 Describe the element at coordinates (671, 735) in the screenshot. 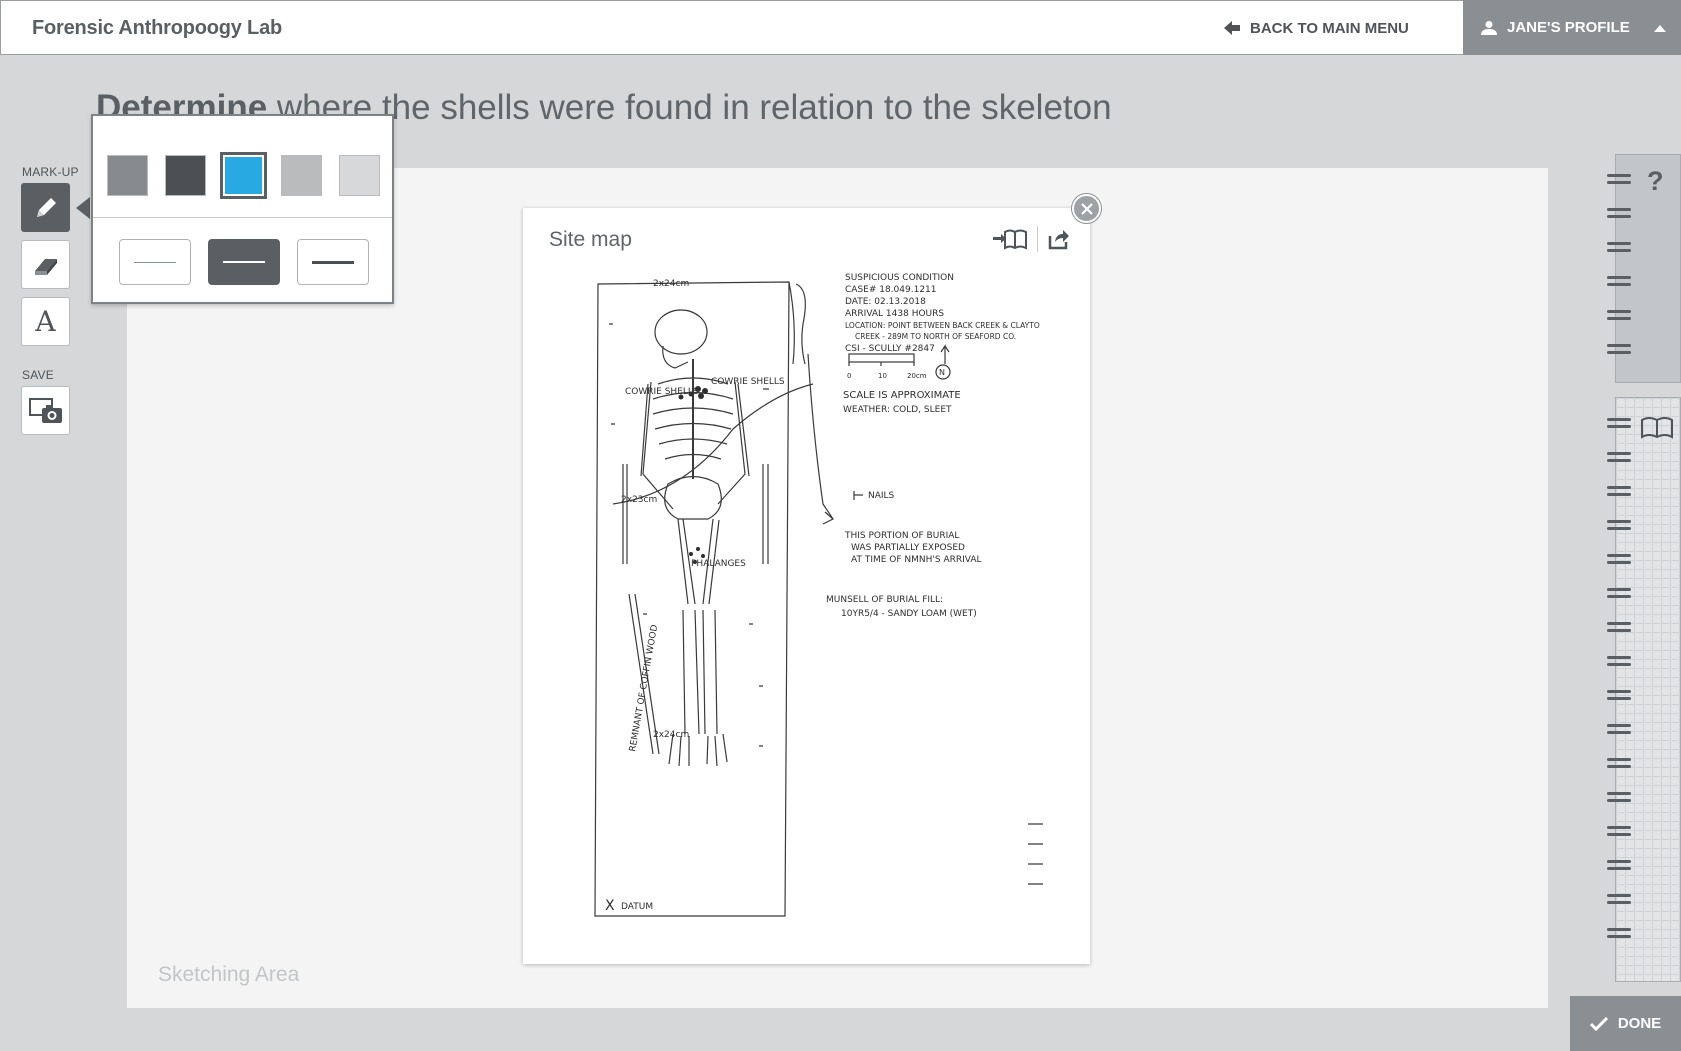

I see `measurement-bottom: 2x24cm` at that location.